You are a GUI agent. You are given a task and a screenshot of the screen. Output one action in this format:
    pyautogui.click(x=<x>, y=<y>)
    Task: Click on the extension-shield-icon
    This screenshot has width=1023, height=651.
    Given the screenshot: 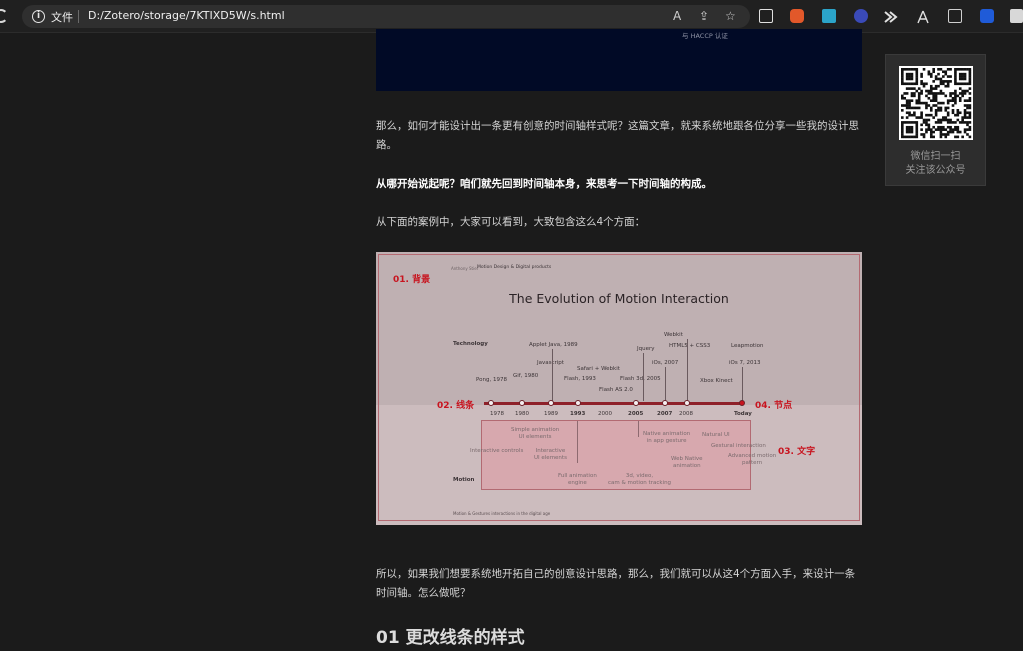 What is the action you would take?
    pyautogui.click(x=987, y=16)
    